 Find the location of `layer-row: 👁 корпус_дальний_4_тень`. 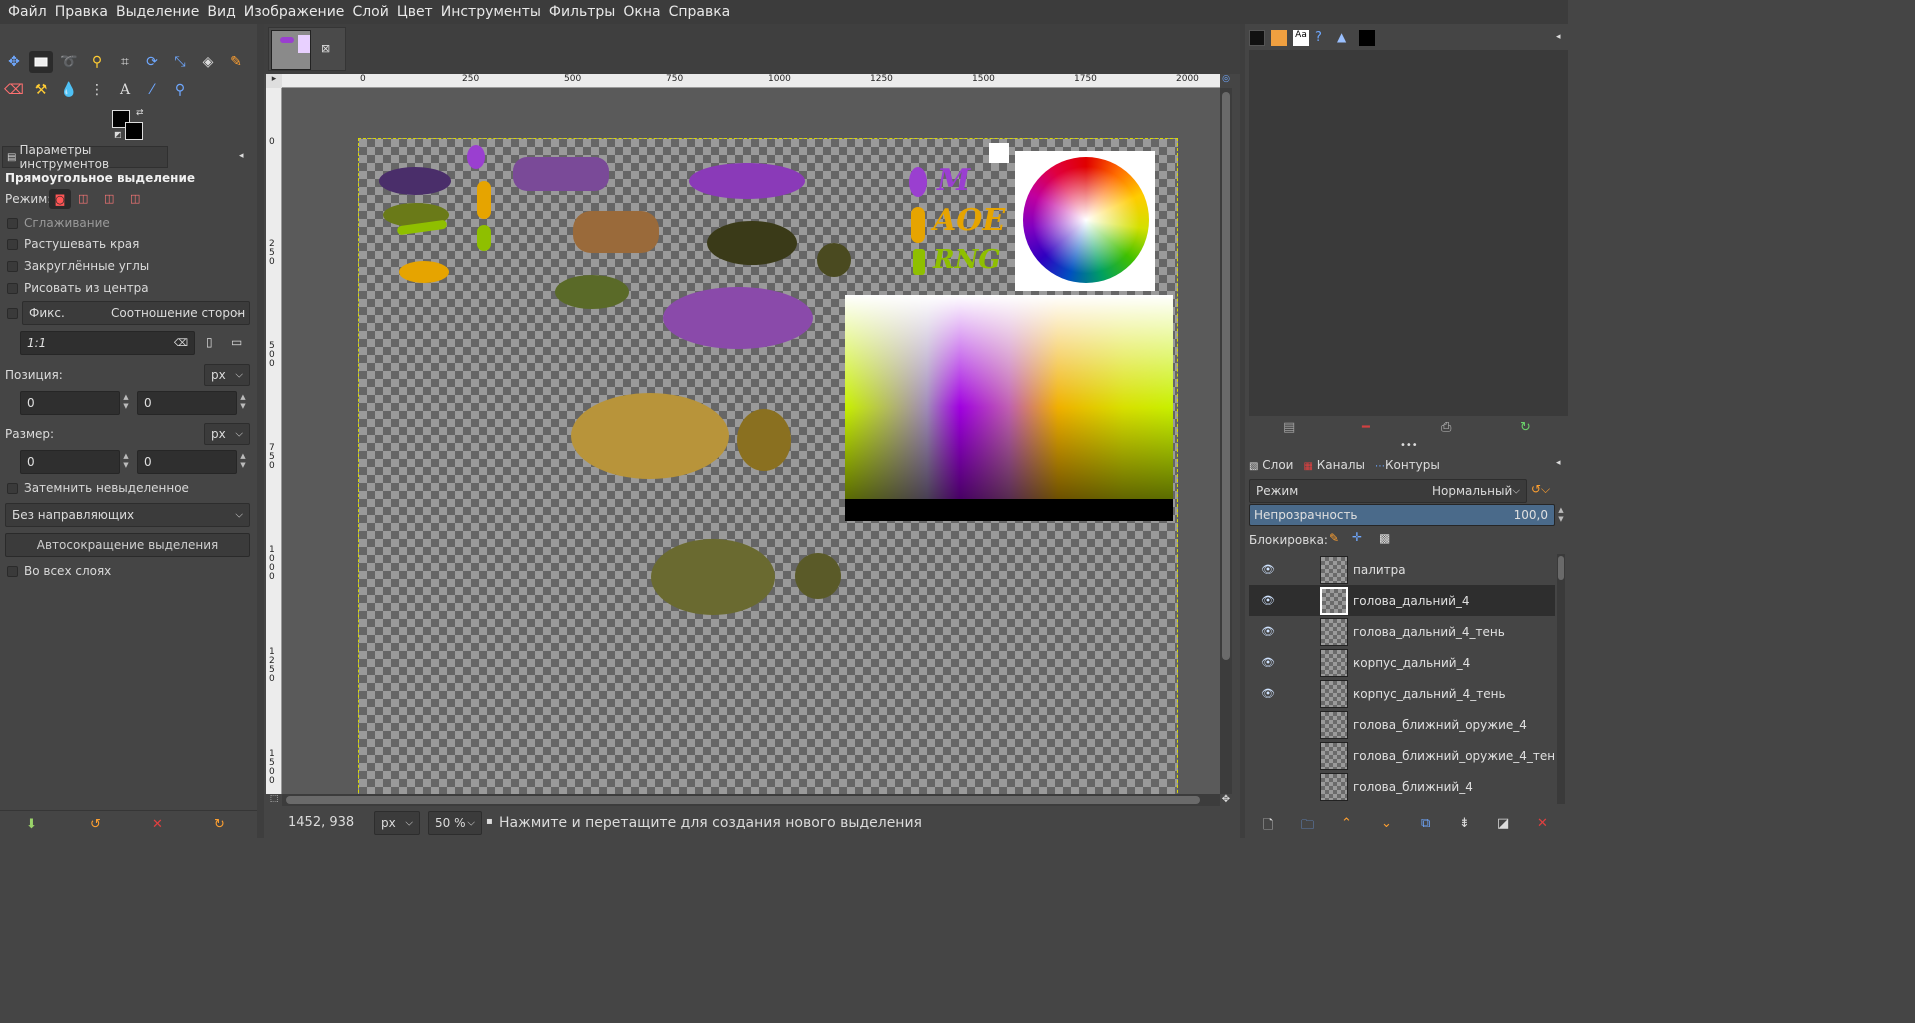

layer-row: 👁 корпус_дальний_4_тень is located at coordinates (1402, 693).